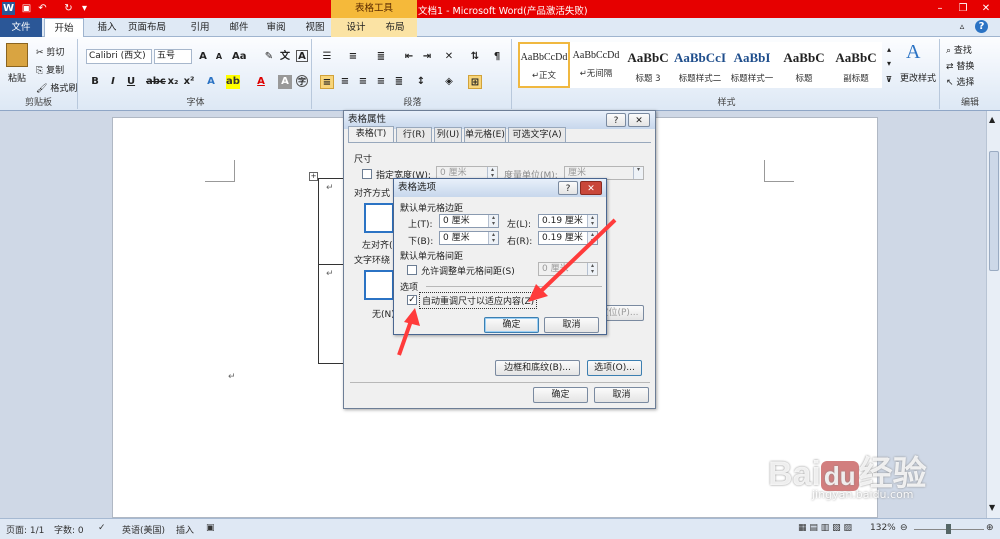 The height and width of the screenshot is (539, 1000). I want to click on arrow-to-checkbox, so click(576, 257).